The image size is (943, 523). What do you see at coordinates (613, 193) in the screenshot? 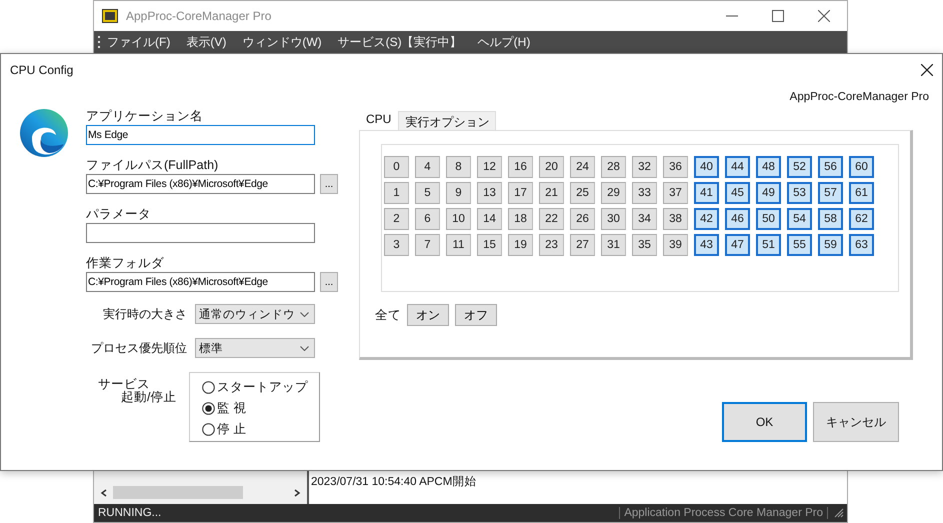
I see `core-toggle-button: 29` at bounding box center [613, 193].